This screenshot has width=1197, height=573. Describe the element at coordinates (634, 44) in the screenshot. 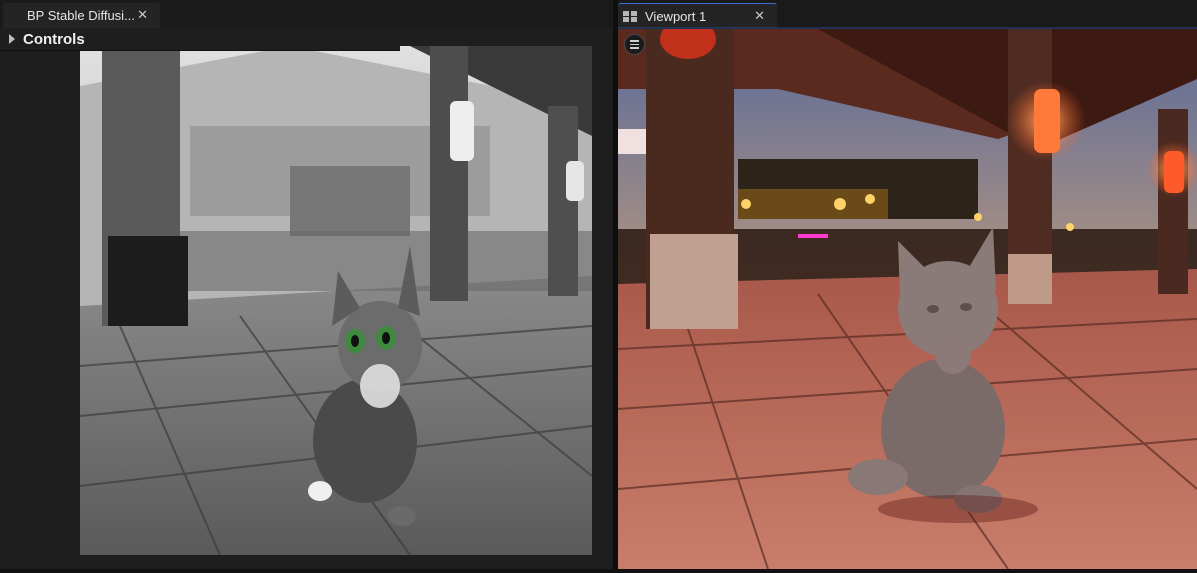

I see `hamburger-menu-icon` at that location.